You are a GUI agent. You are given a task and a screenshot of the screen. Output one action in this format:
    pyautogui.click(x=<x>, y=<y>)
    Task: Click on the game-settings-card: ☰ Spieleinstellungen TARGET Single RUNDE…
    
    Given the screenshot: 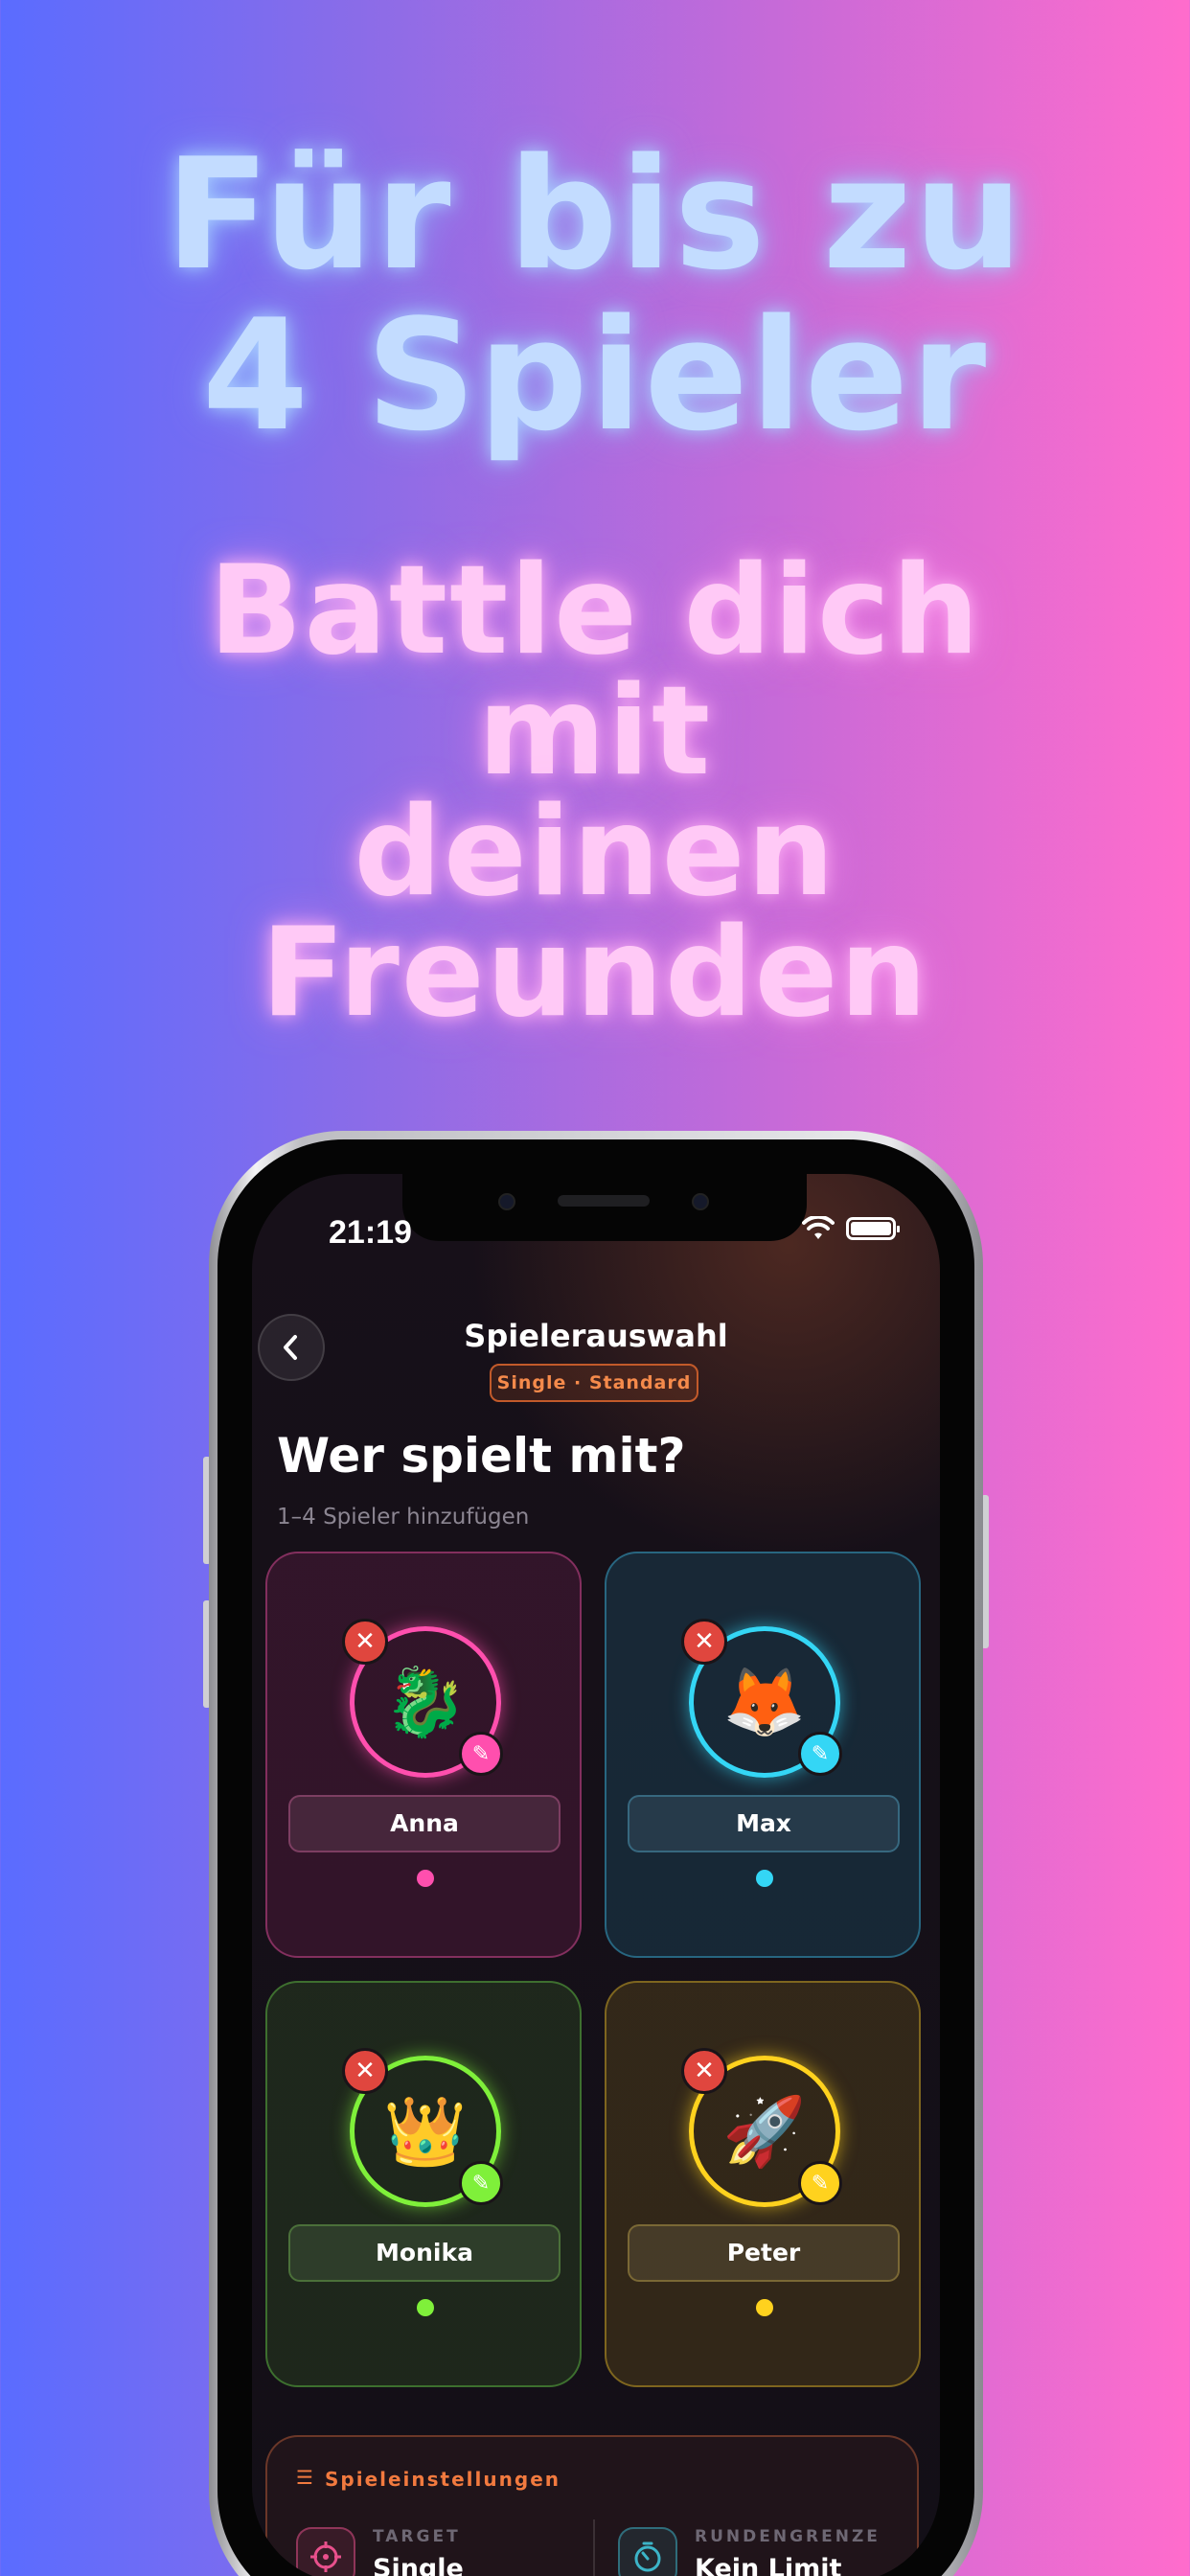 What is the action you would take?
    pyautogui.click(x=592, y=2505)
    